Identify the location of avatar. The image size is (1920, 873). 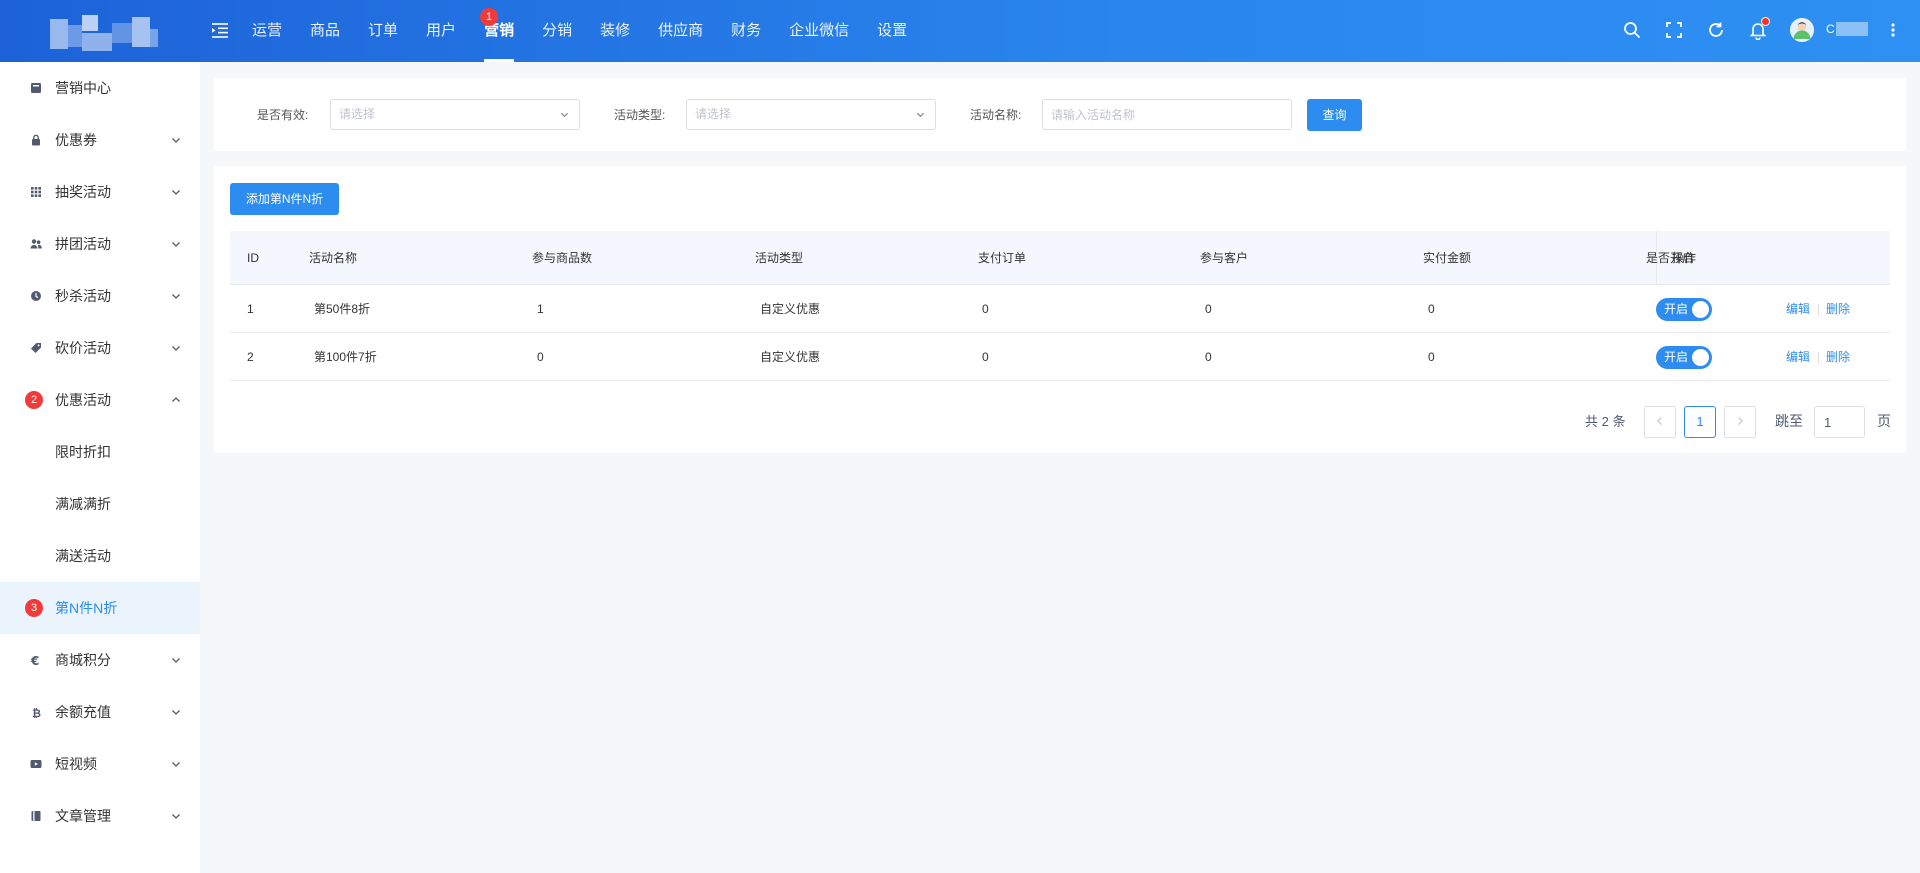
(1802, 30).